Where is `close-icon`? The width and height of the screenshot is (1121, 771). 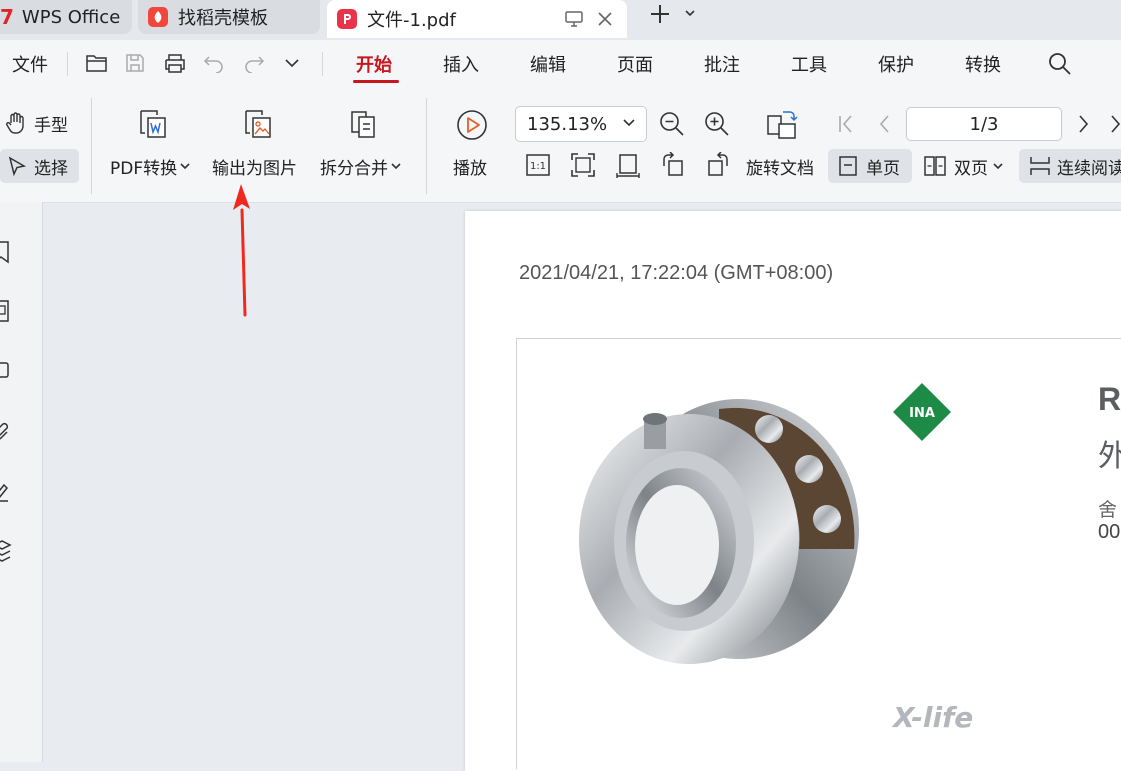 close-icon is located at coordinates (605, 19).